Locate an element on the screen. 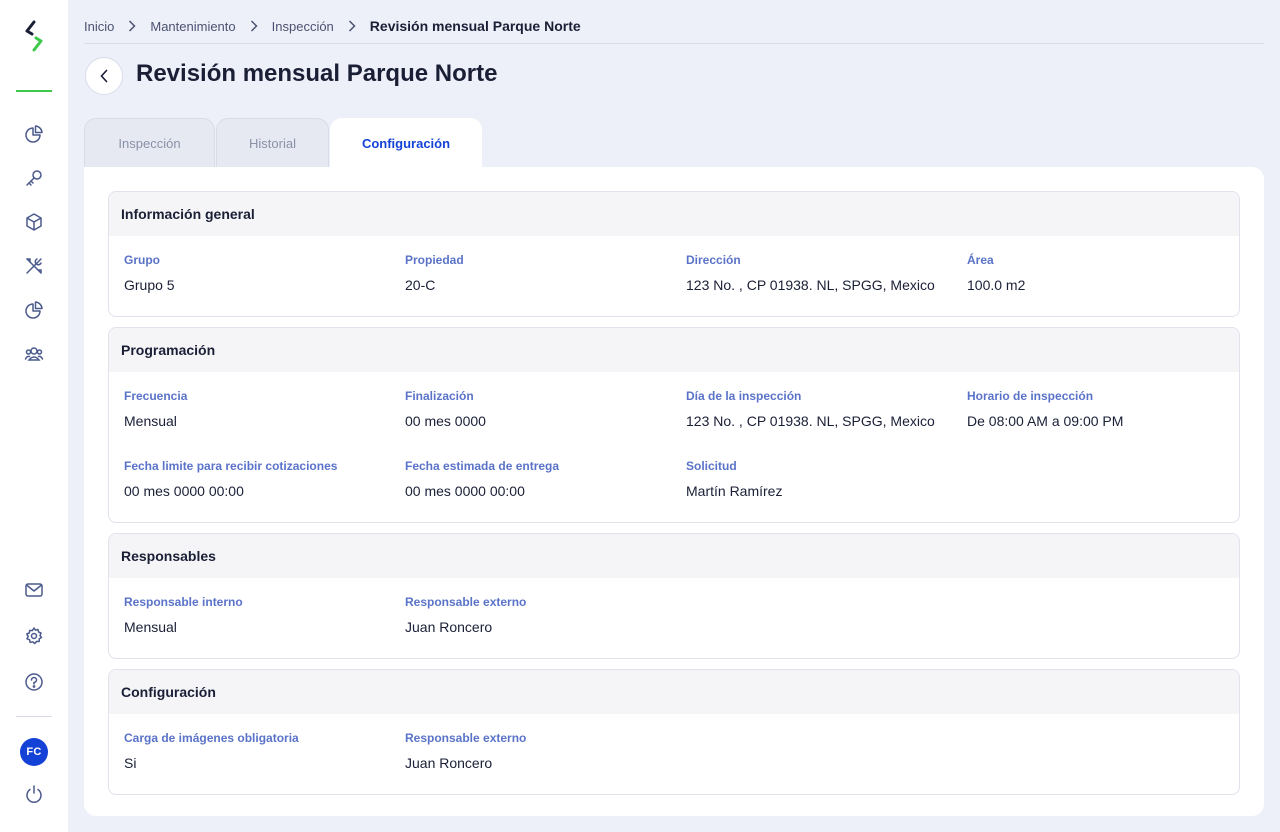 The image size is (1280, 832). section-title: Configuración is located at coordinates (674, 692).